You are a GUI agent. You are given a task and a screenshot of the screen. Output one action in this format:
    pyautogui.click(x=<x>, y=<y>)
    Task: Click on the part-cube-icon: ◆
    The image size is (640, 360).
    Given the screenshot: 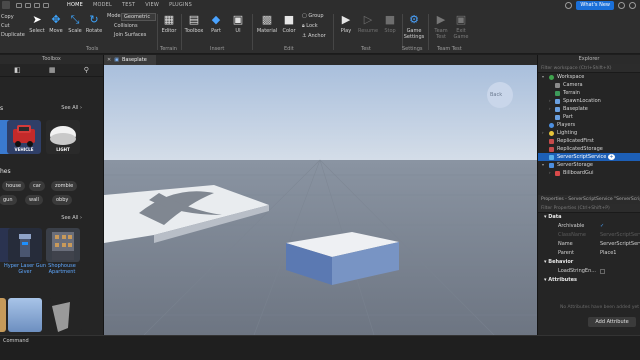 What is the action you would take?
    pyautogui.click(x=216, y=19)
    